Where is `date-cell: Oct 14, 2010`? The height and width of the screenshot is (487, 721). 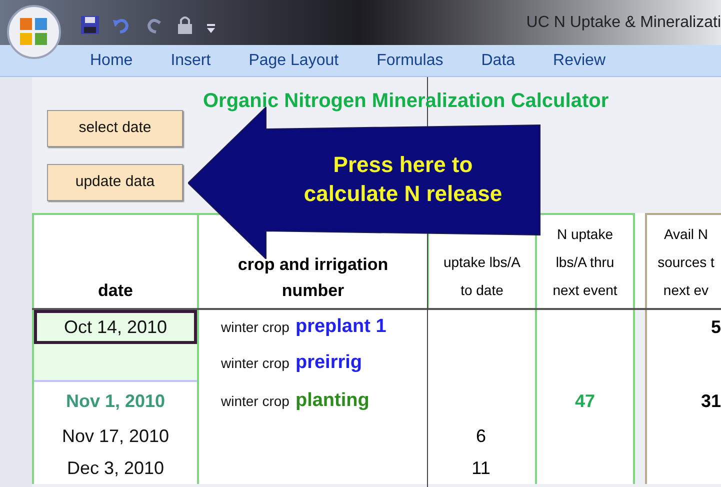
date-cell: Oct 14, 2010 is located at coordinates (115, 327).